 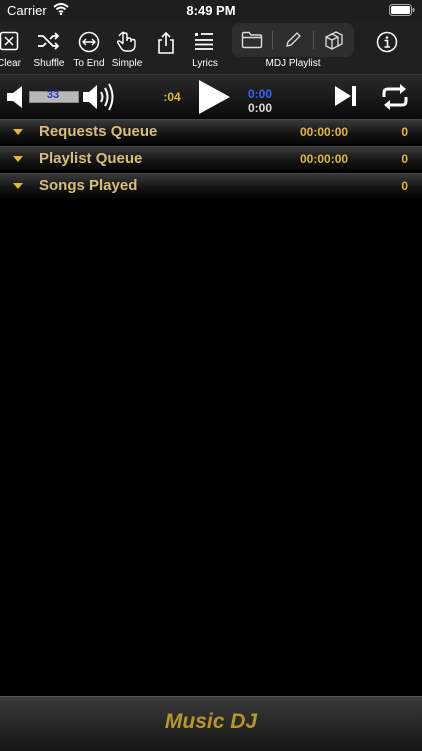 I want to click on share-icon, so click(x=166, y=42).